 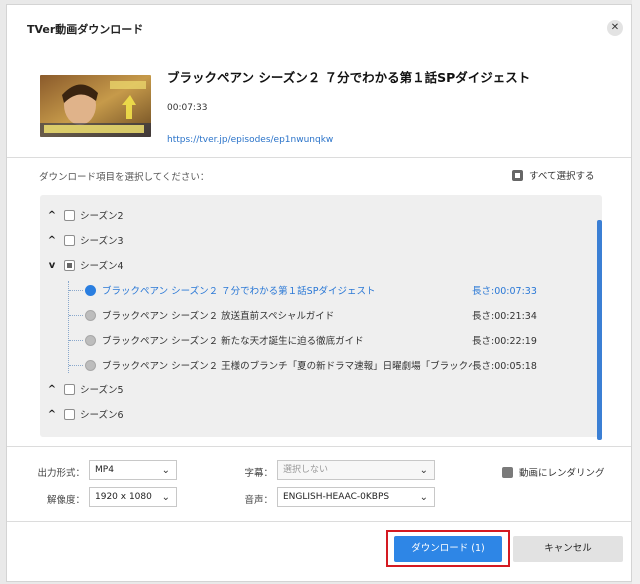 I want to click on season-row: v シーズン4, so click(x=82, y=265).